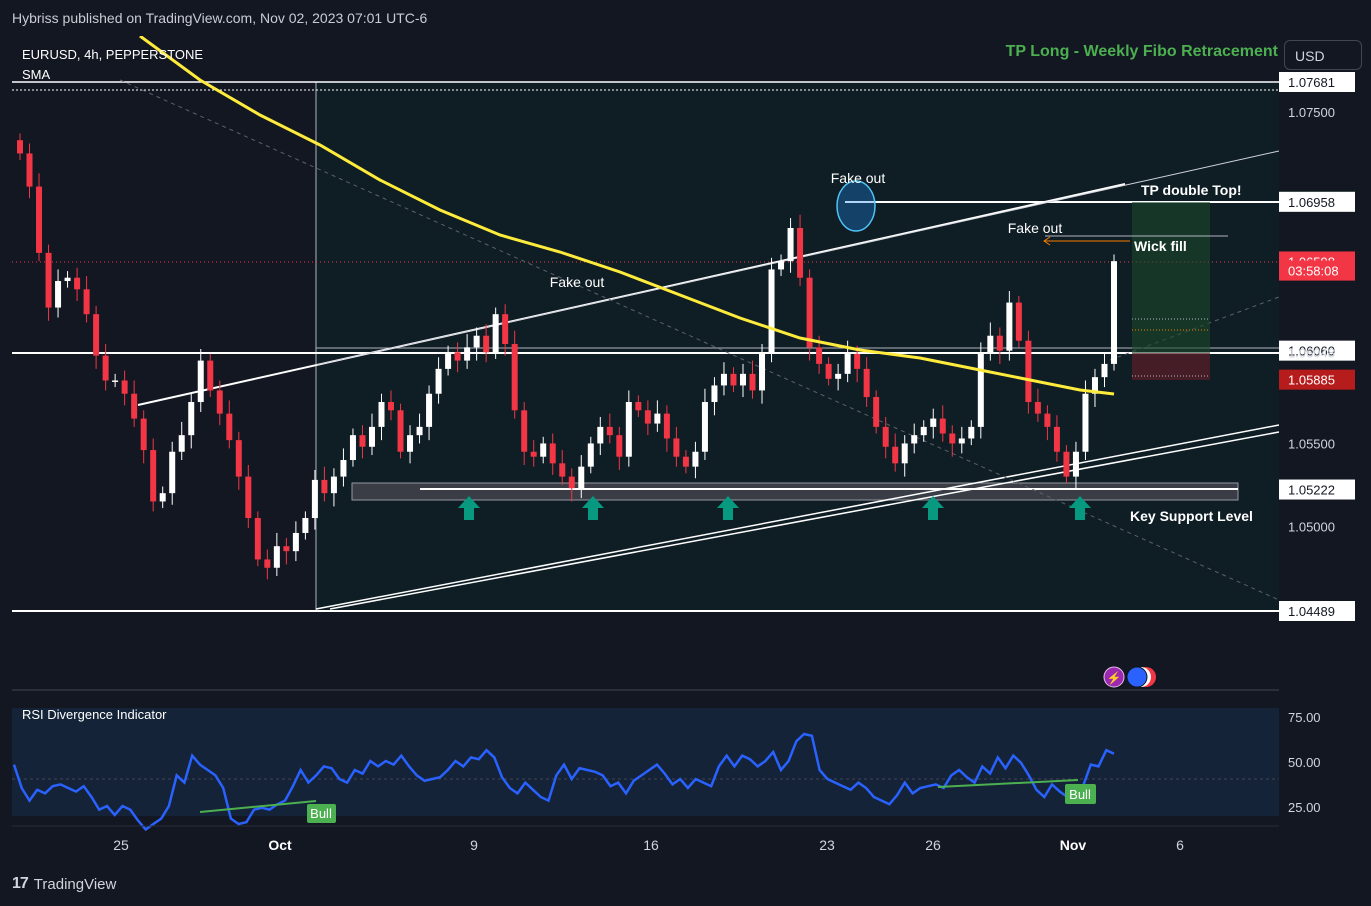 The height and width of the screenshot is (906, 1371). I want to click on time-label: 25, so click(121, 845).